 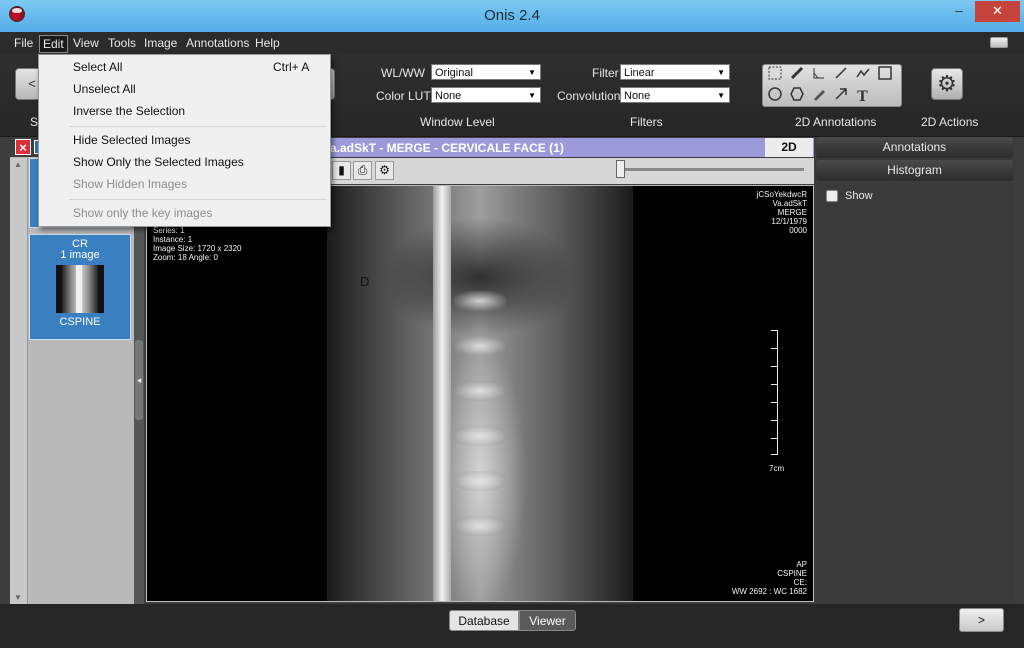 I want to click on close-window-button: ✕, so click(x=997, y=11).